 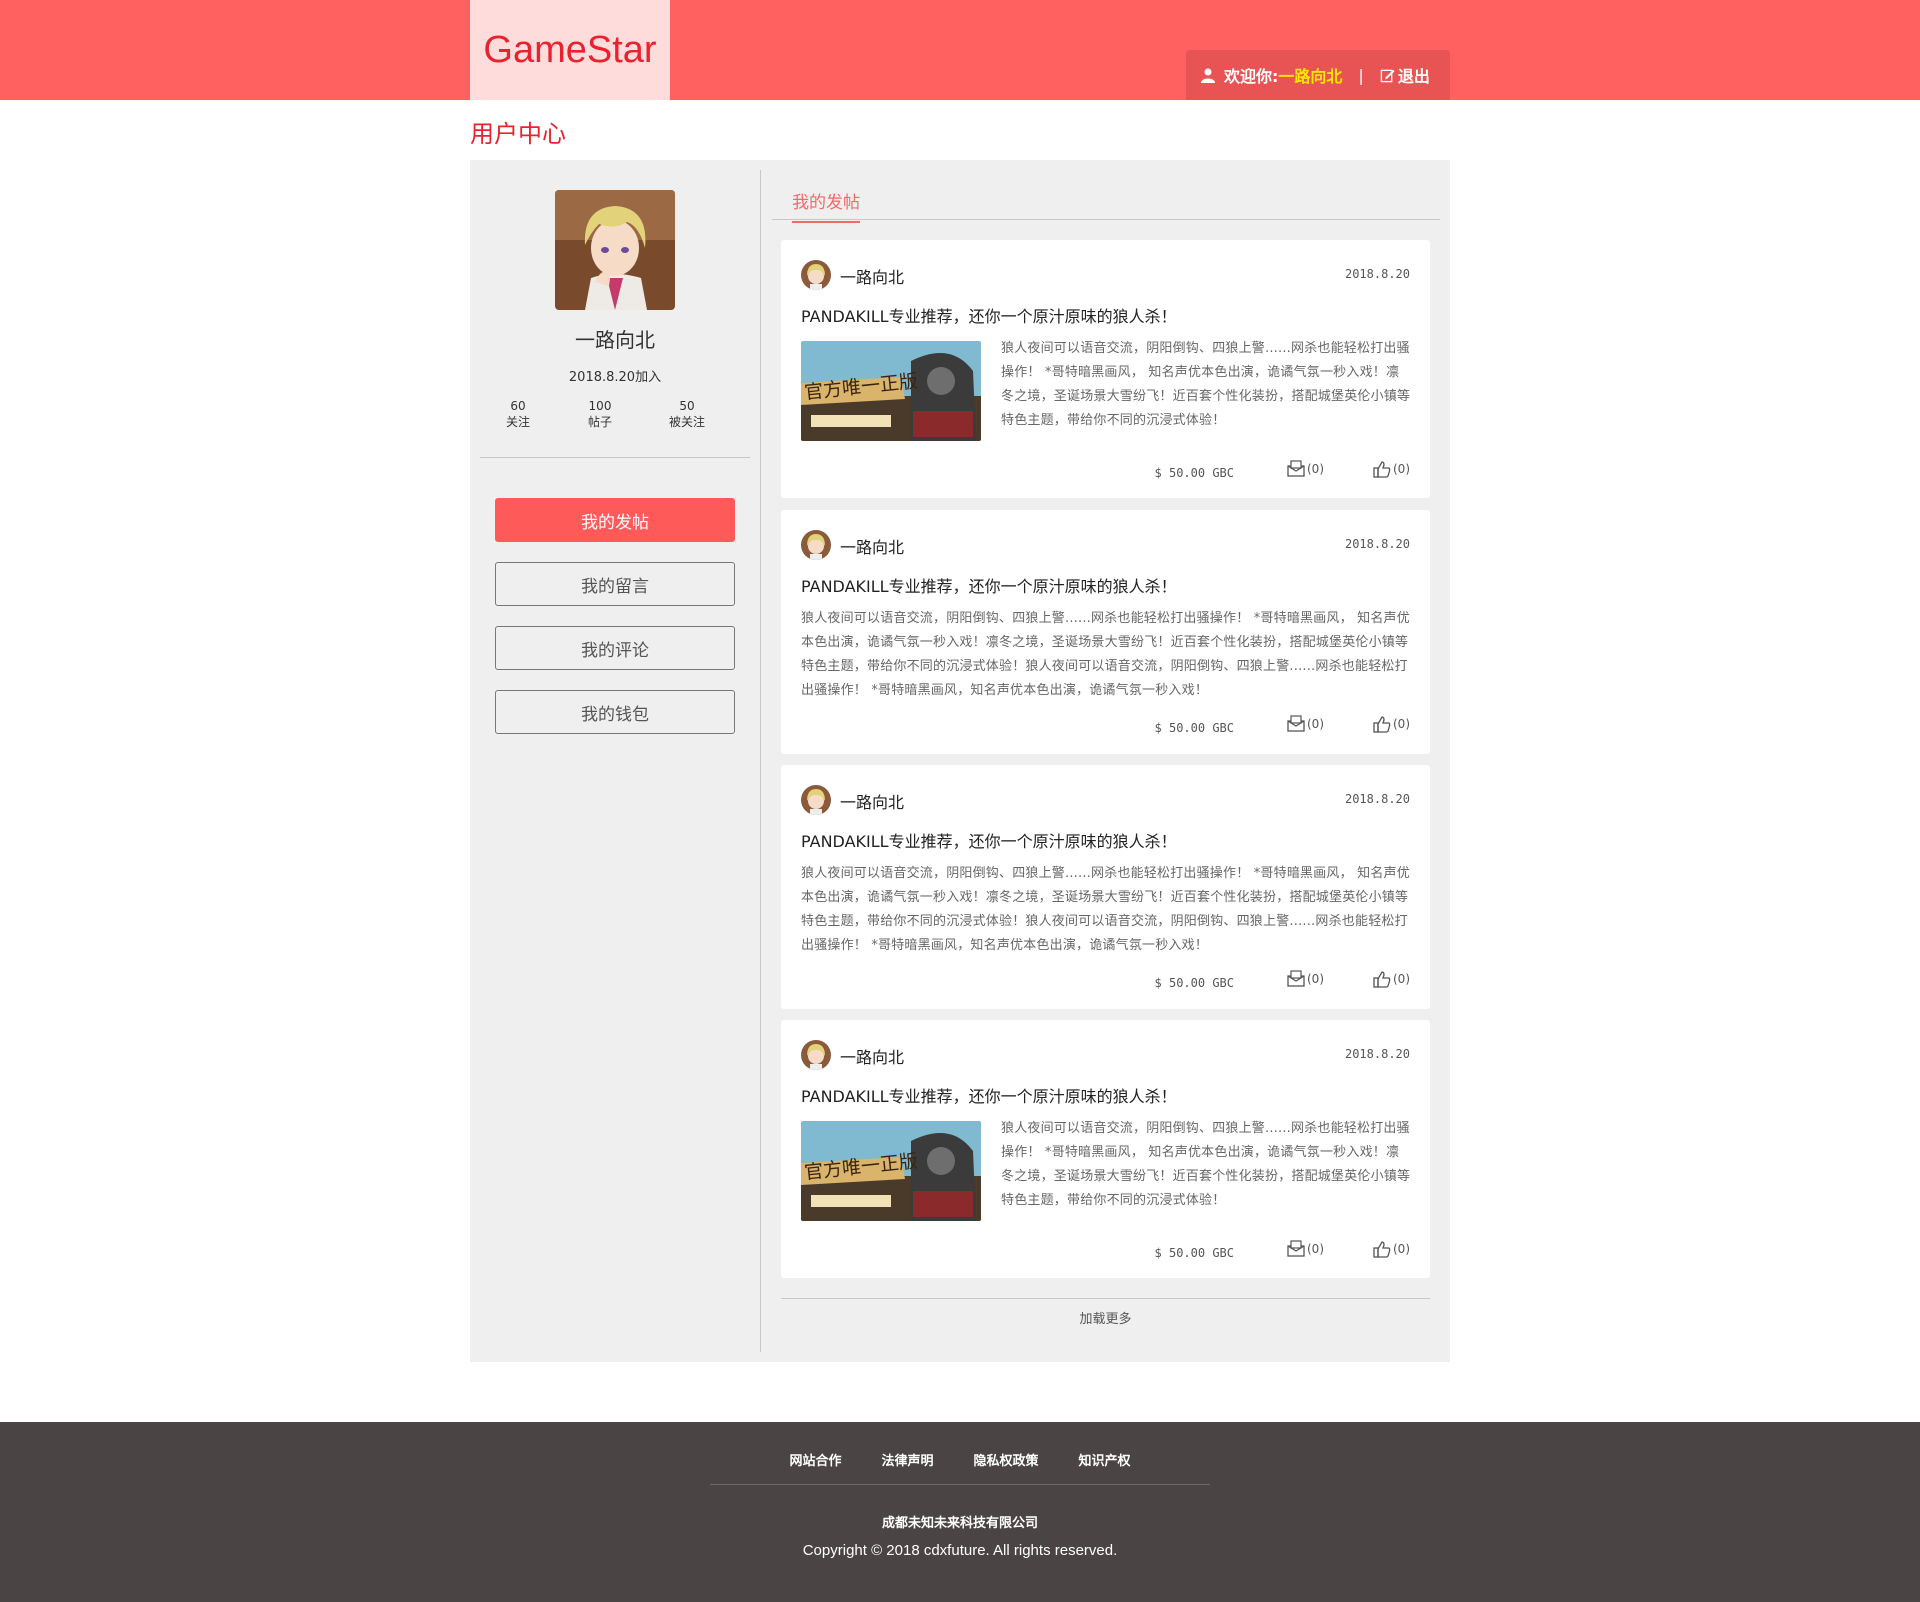 What do you see at coordinates (615, 340) in the screenshot?
I see `profile-name: 一路向北` at bounding box center [615, 340].